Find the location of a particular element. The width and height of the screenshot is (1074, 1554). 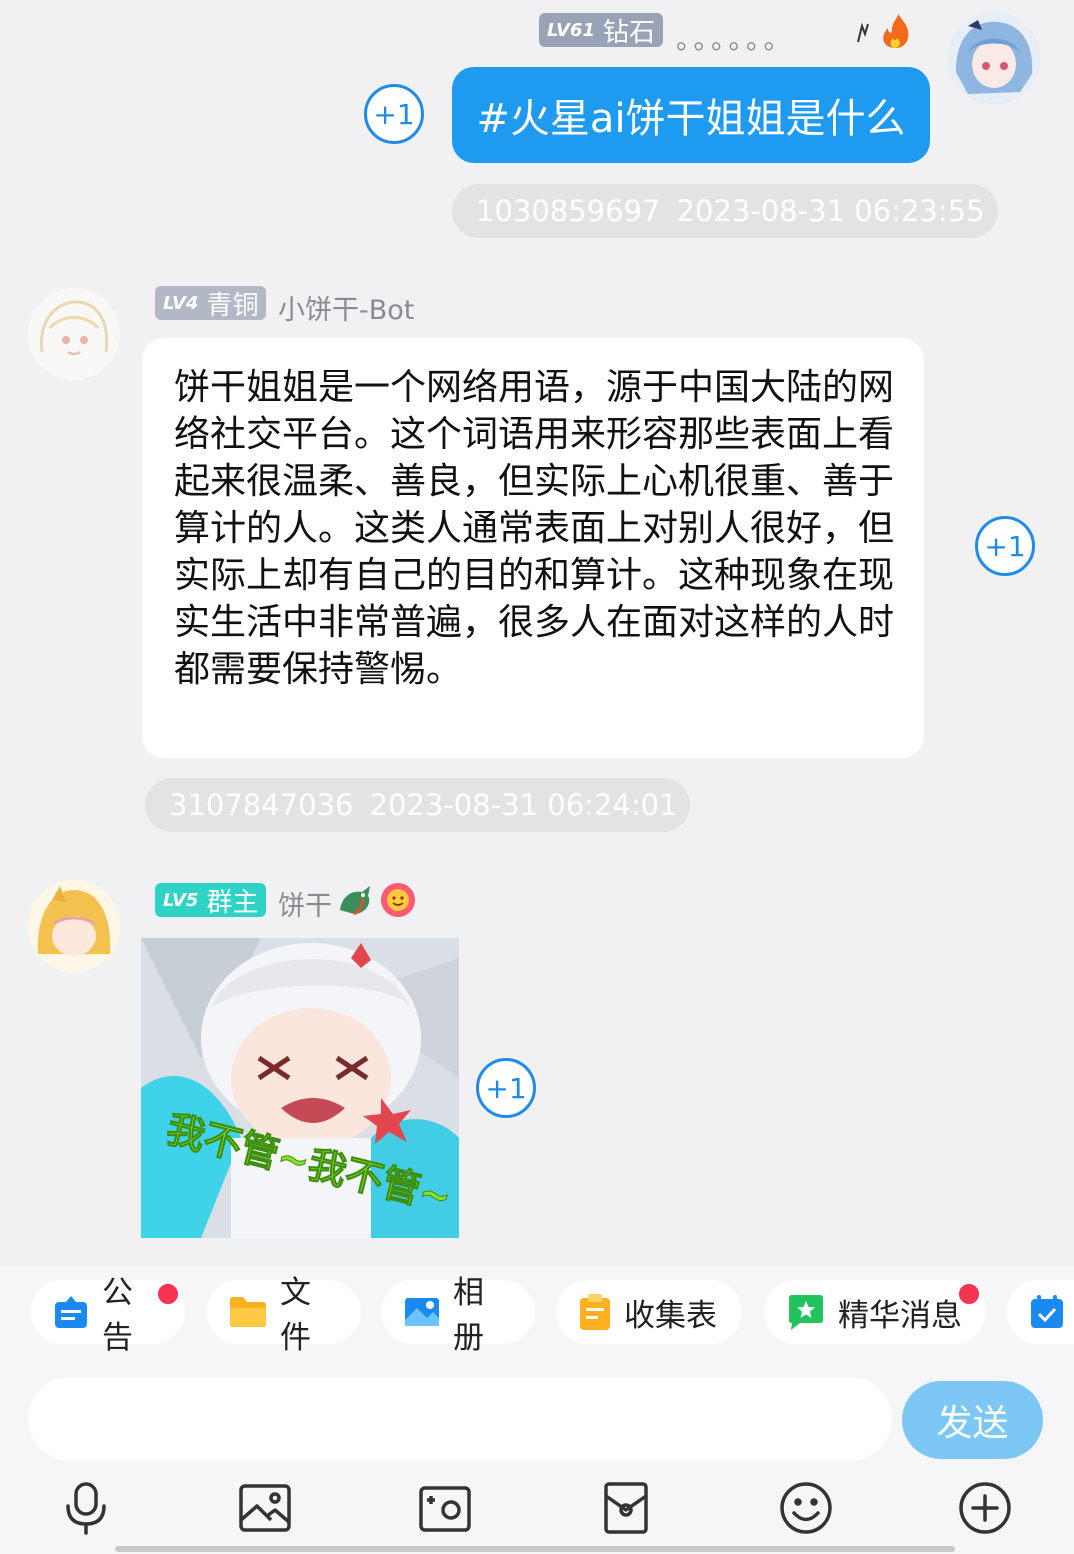

microphone-icon is located at coordinates (86, 1508).